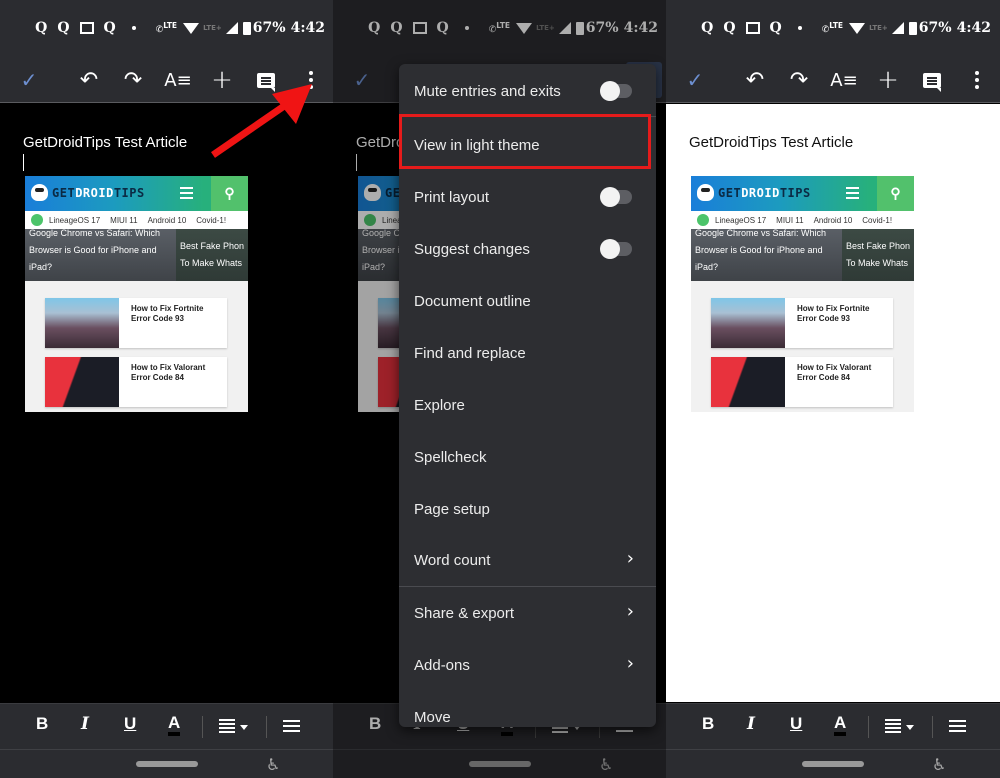 The image size is (1000, 778). Describe the element at coordinates (748, 323) in the screenshot. I see `fortnite-thumbnail` at that location.